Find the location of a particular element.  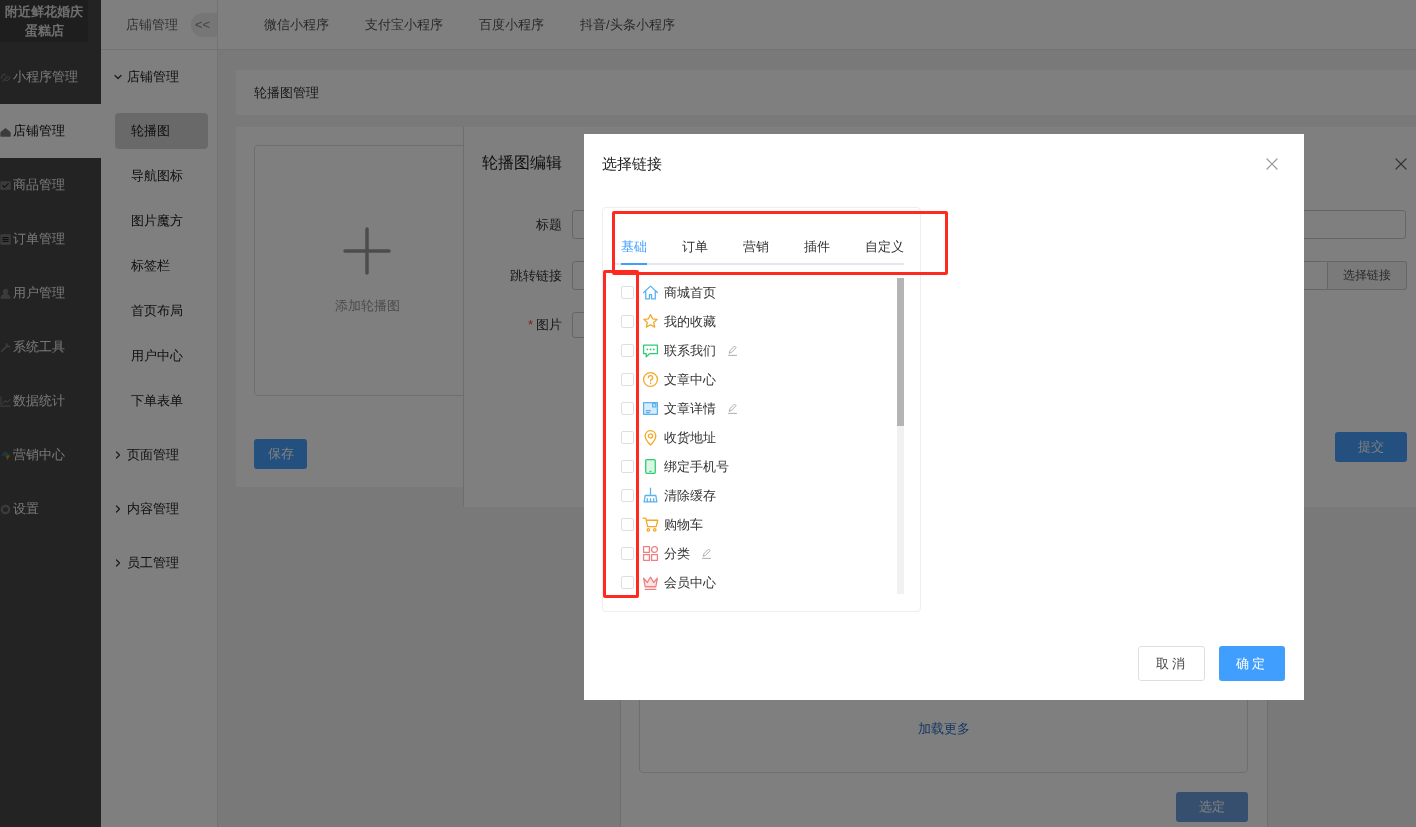

submenu-group: 页面管理 is located at coordinates (159, 455).